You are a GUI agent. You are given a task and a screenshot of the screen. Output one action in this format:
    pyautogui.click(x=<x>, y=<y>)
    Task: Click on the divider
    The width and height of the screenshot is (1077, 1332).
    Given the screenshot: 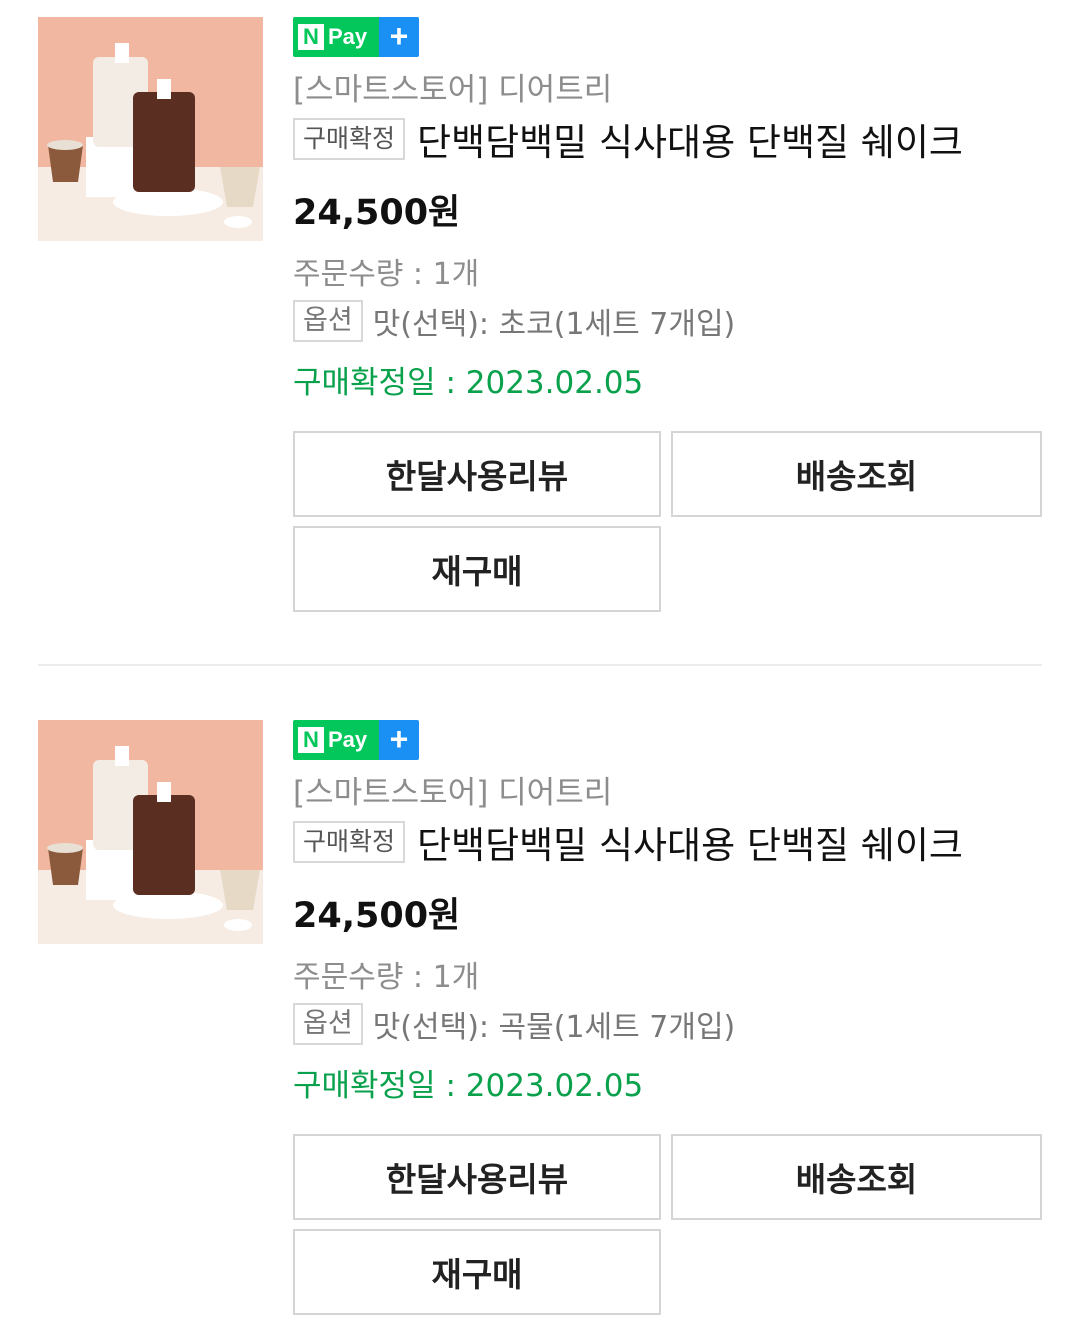 What is the action you would take?
    pyautogui.click(x=540, y=665)
    